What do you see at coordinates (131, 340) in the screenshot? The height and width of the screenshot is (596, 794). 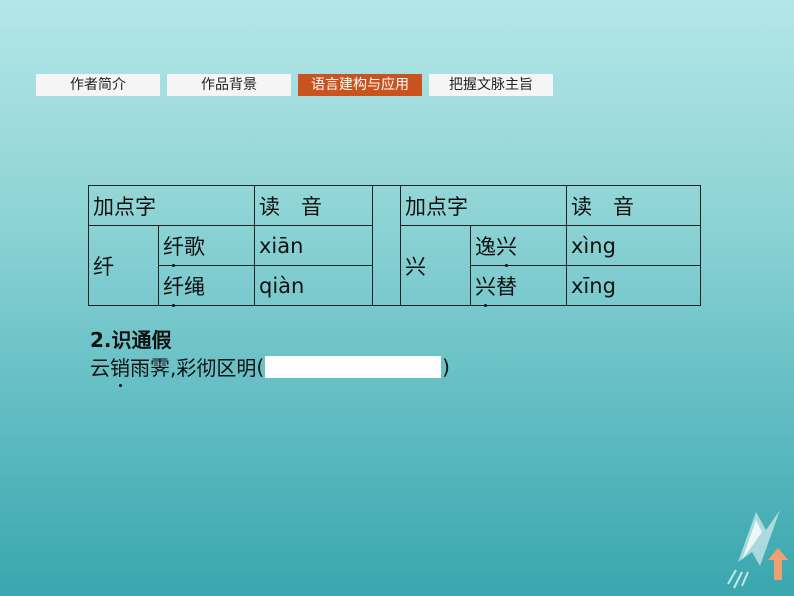 I see `section-heading: 2.识通假` at bounding box center [131, 340].